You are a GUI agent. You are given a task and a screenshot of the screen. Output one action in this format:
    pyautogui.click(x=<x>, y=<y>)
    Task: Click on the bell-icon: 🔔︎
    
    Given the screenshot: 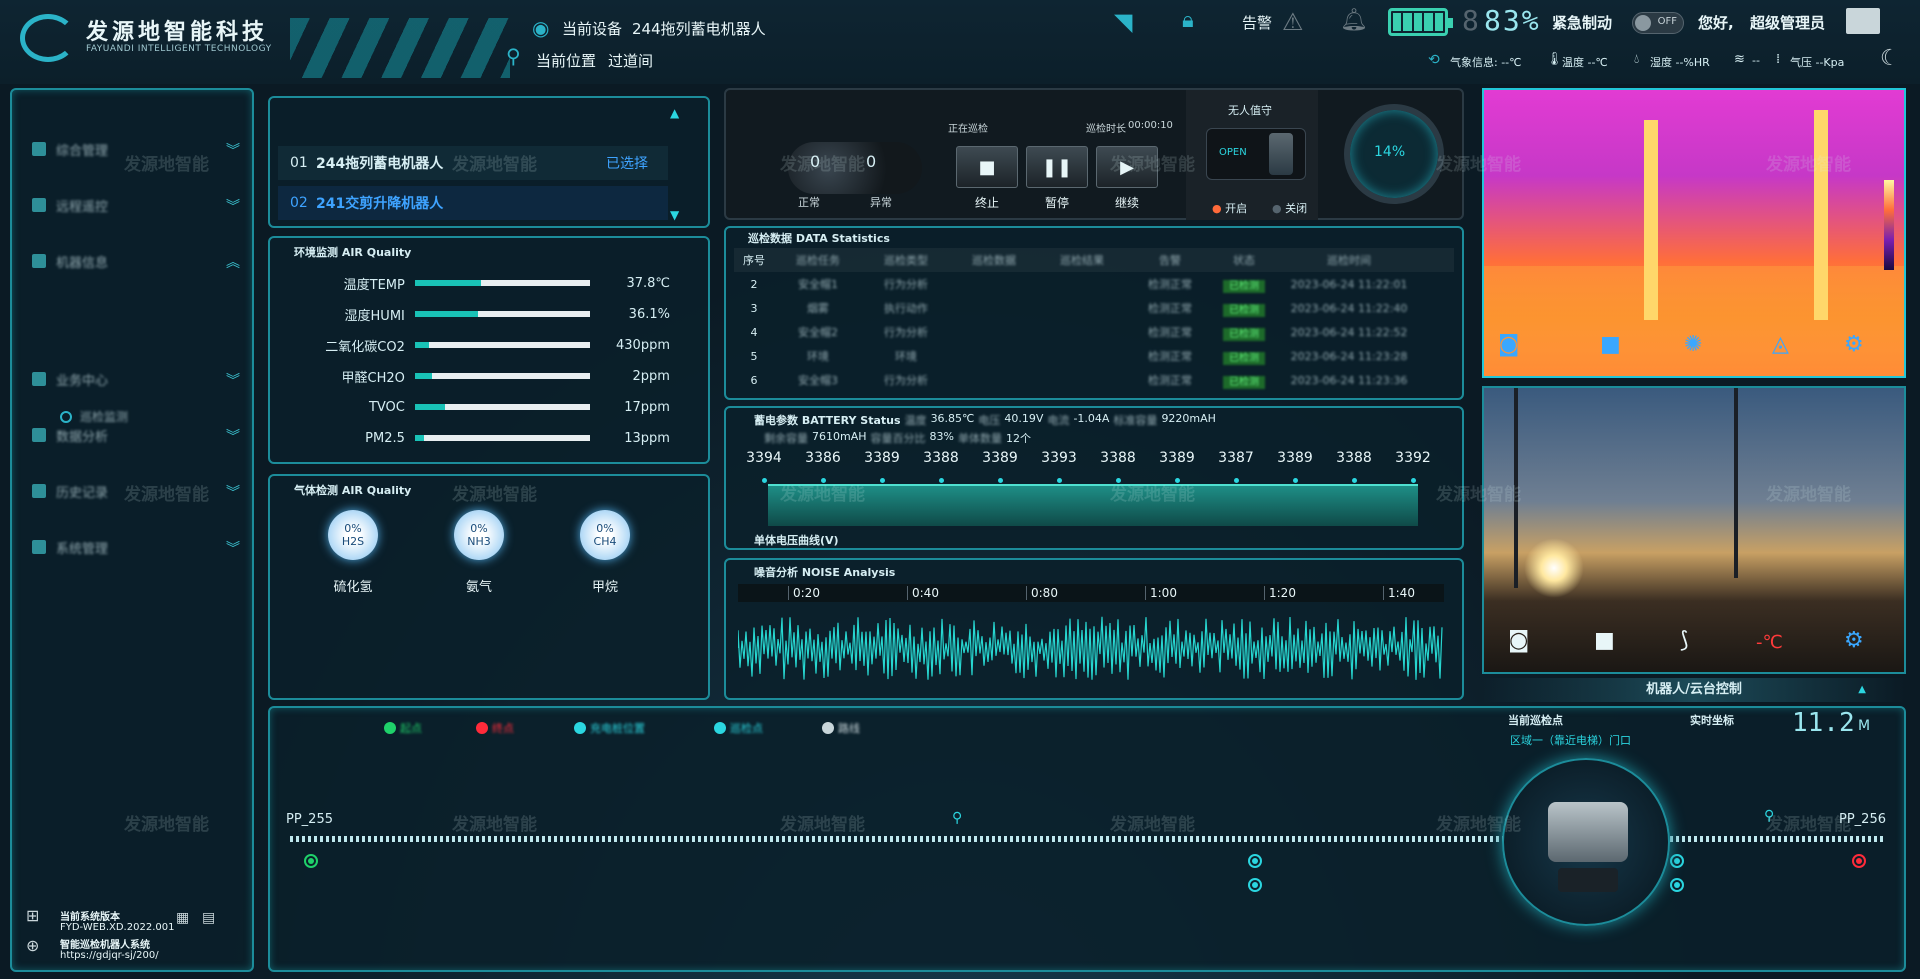 What is the action you would take?
    pyautogui.click(x=1354, y=20)
    